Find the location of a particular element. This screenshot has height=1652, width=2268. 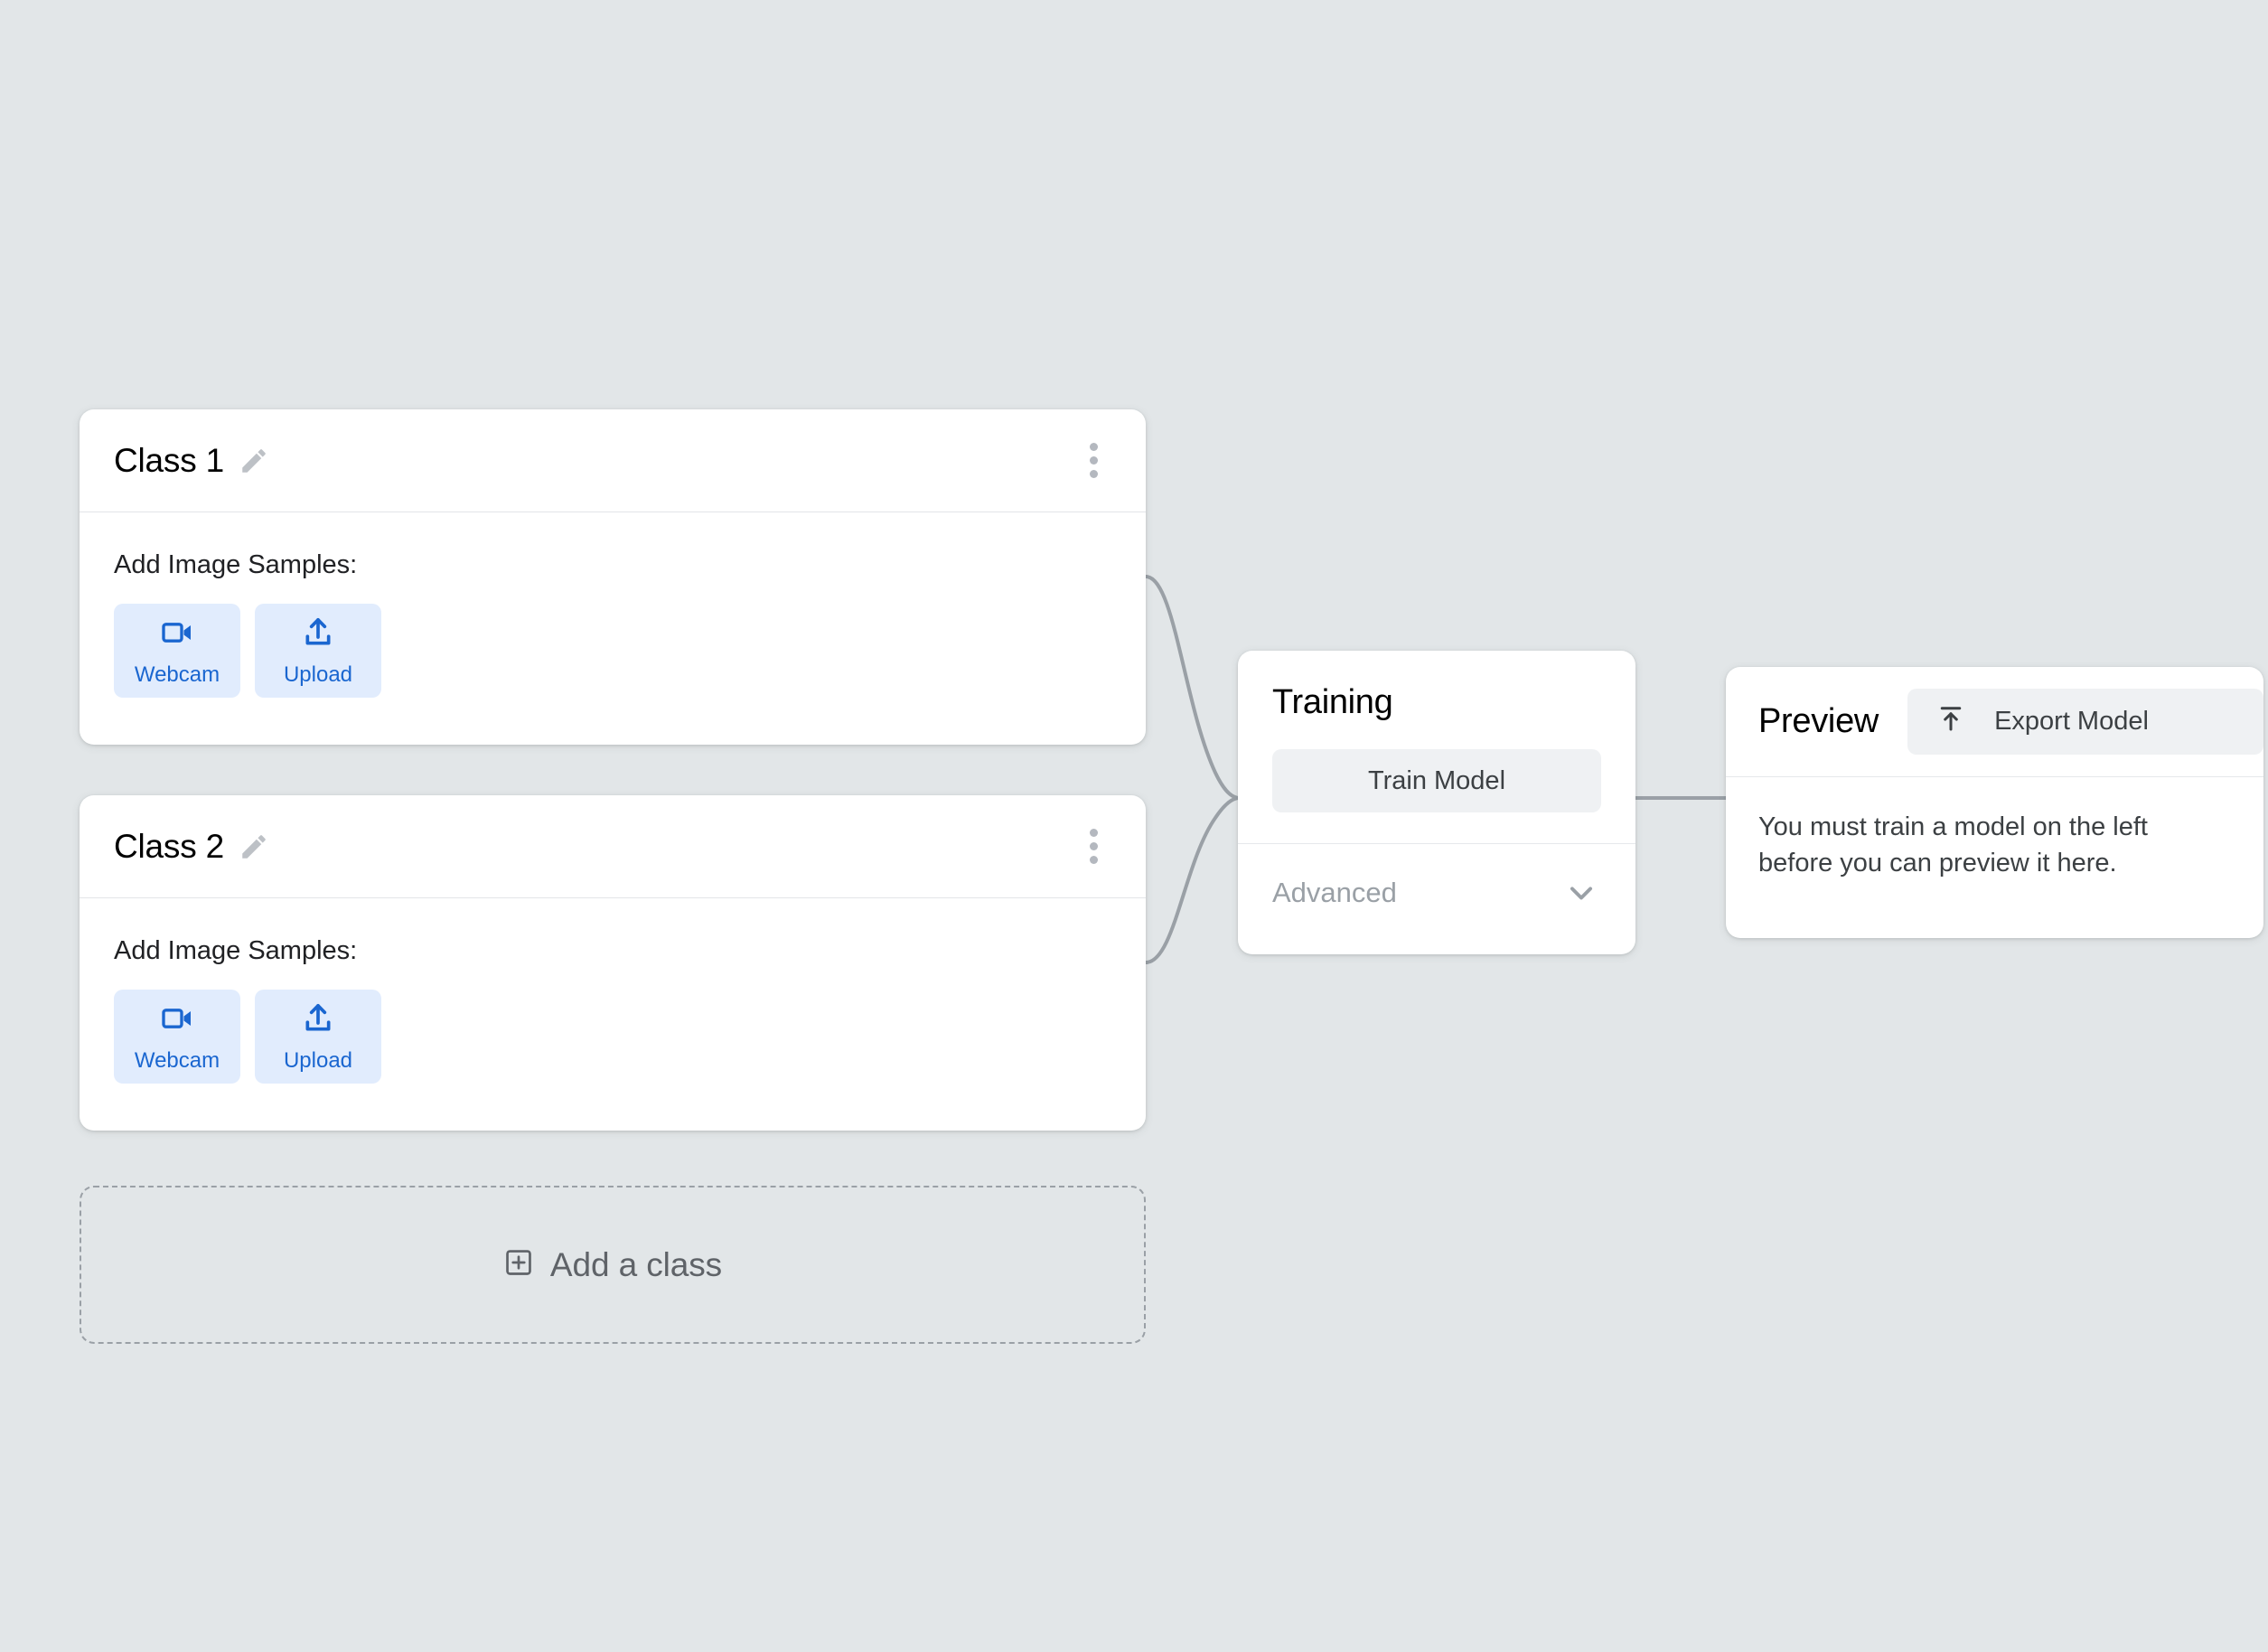

add-a-class-button: Add a class is located at coordinates (613, 1265).